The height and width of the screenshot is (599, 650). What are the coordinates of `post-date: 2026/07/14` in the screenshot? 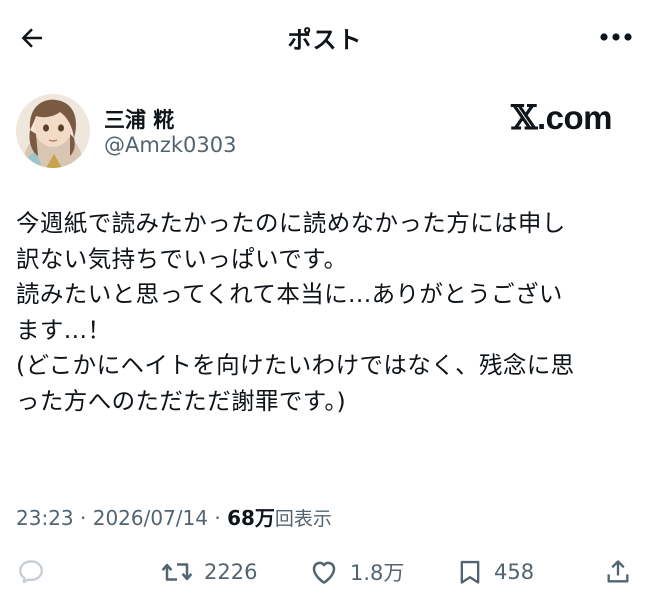 It's located at (150, 518).